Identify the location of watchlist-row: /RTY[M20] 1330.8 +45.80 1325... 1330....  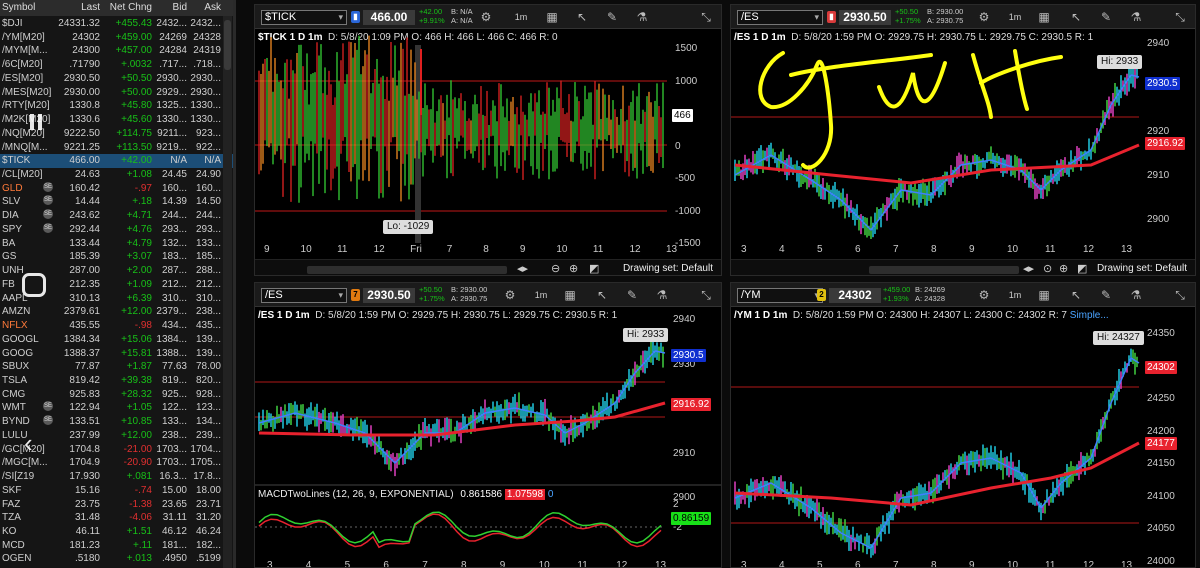
(116, 105).